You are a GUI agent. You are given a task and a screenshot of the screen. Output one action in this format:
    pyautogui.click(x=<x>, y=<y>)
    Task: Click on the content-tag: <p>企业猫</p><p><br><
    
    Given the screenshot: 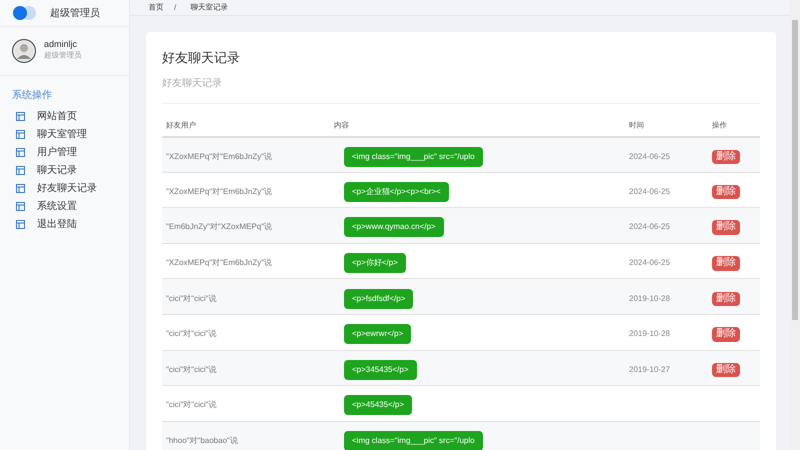 What is the action you would take?
    pyautogui.click(x=396, y=192)
    